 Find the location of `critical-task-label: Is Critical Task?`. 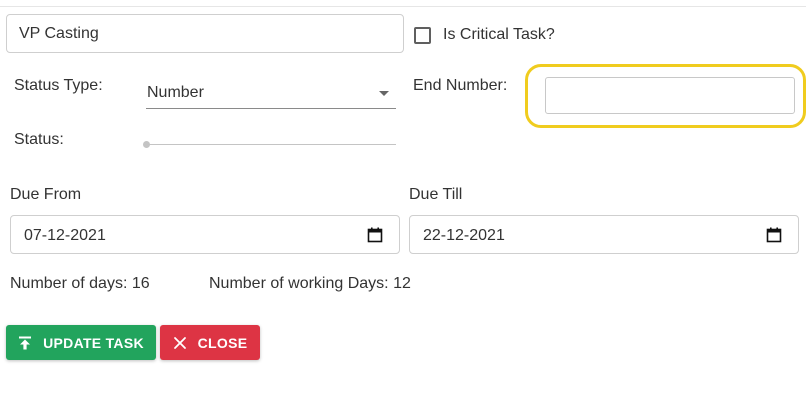

critical-task-label: Is Critical Task? is located at coordinates (499, 34).